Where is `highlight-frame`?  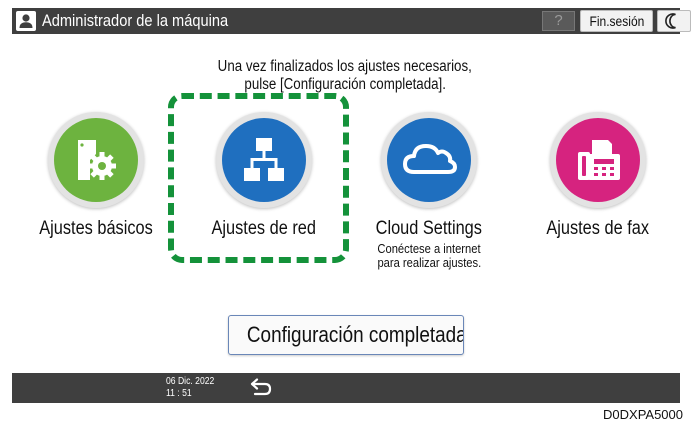
highlight-frame is located at coordinates (258, 178).